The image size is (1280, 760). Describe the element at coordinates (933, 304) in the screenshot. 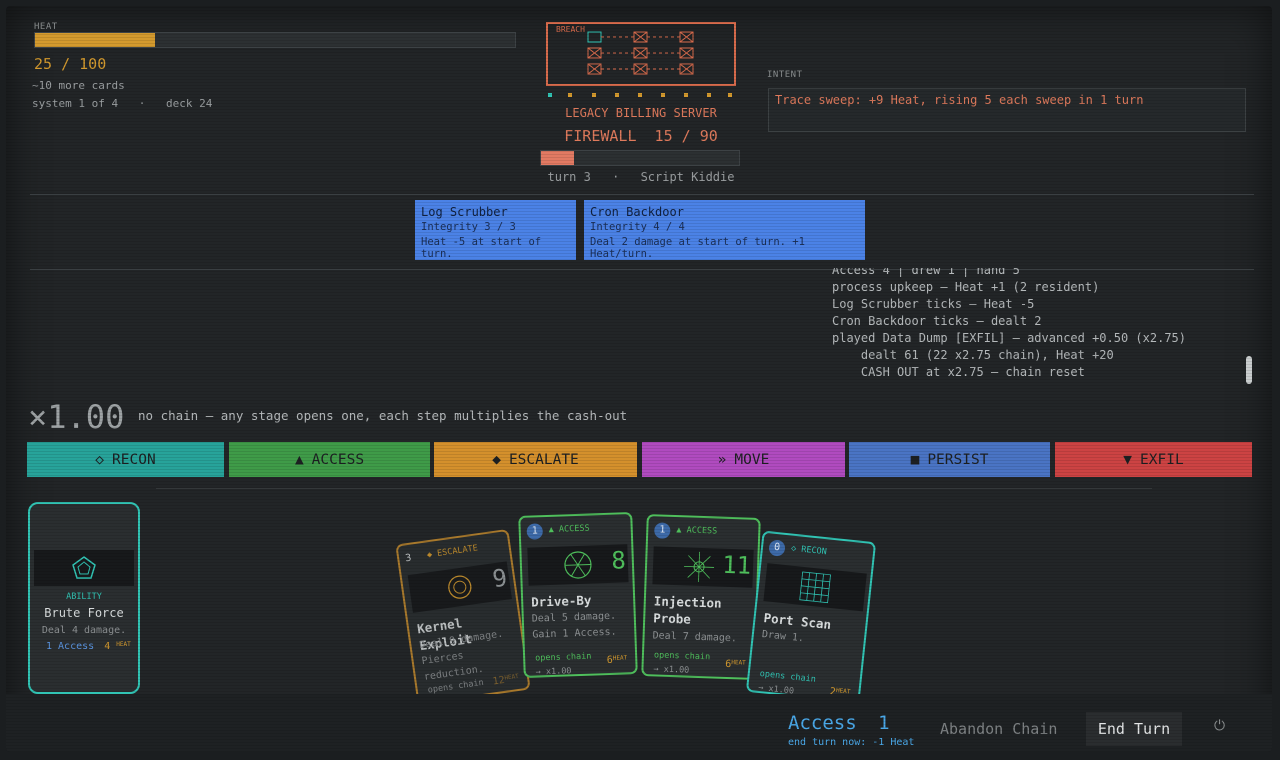

I see `log-line: Log Scrubber ticks — Heat -5` at that location.